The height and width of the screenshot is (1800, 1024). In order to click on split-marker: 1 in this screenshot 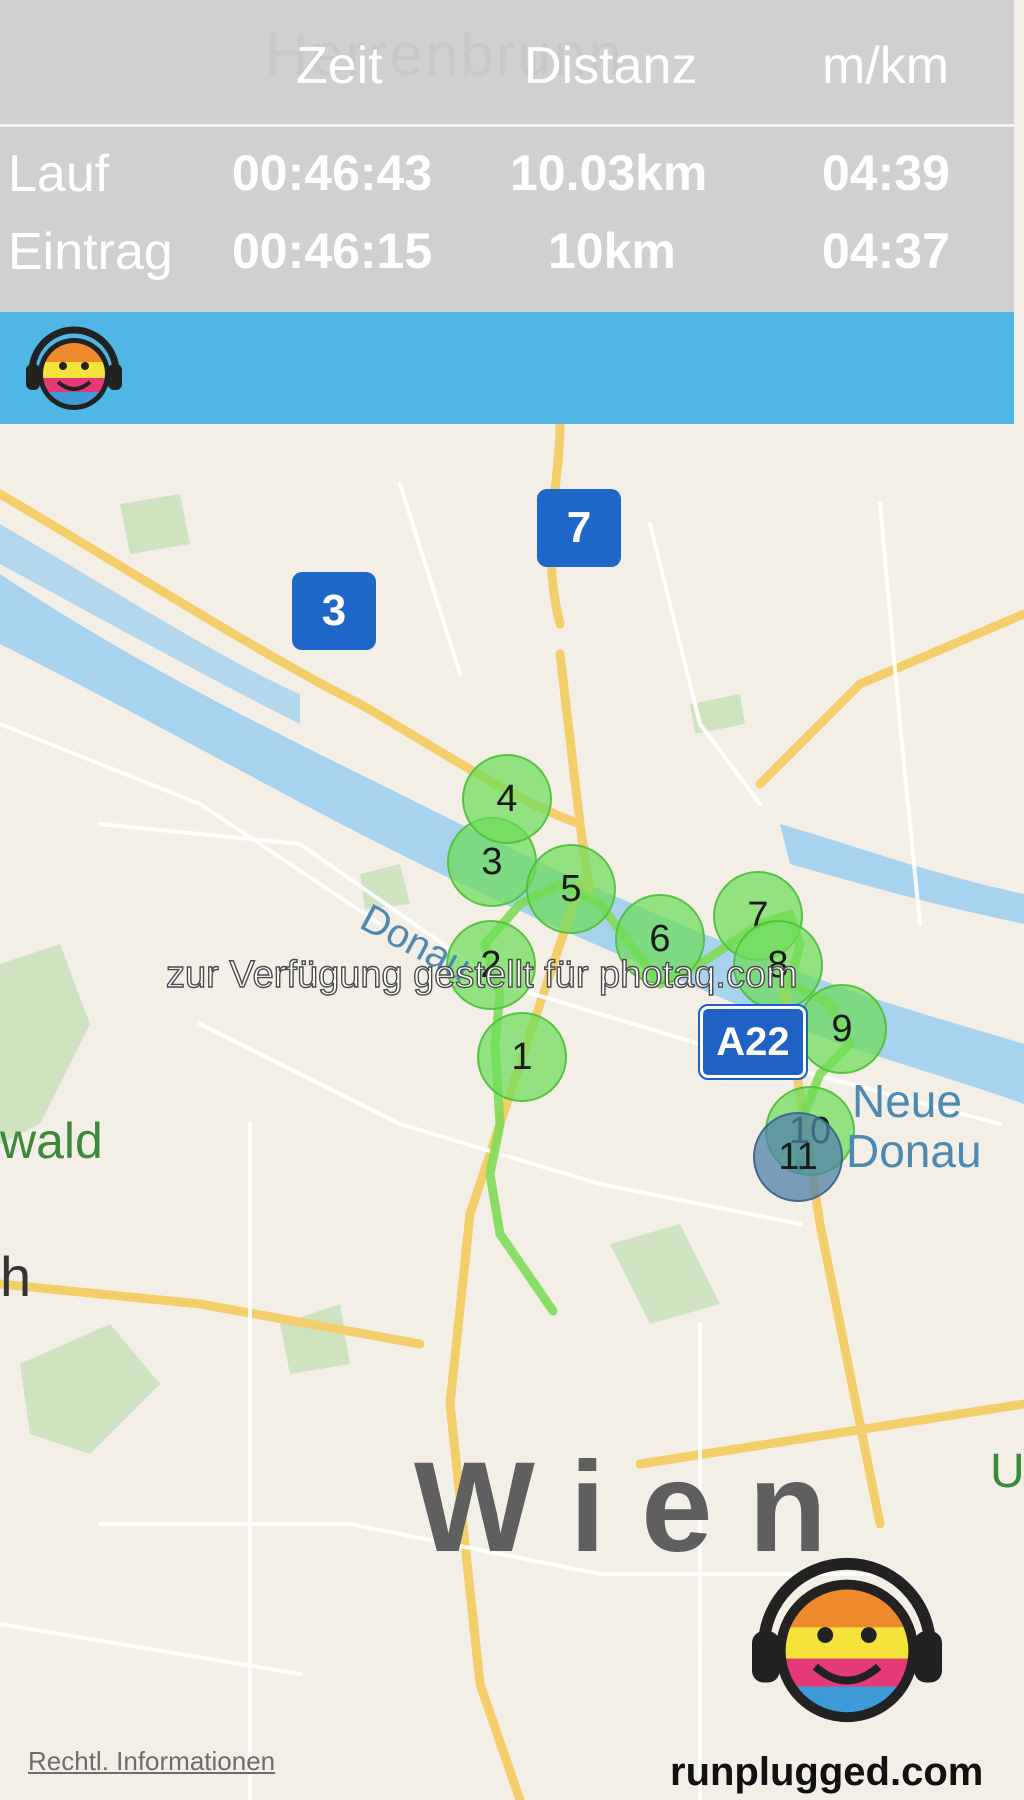, I will do `click(522, 1057)`.